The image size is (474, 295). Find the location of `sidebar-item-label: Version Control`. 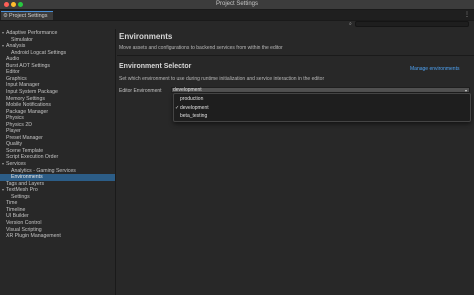

sidebar-item-label: Version Control is located at coordinates (24, 222).